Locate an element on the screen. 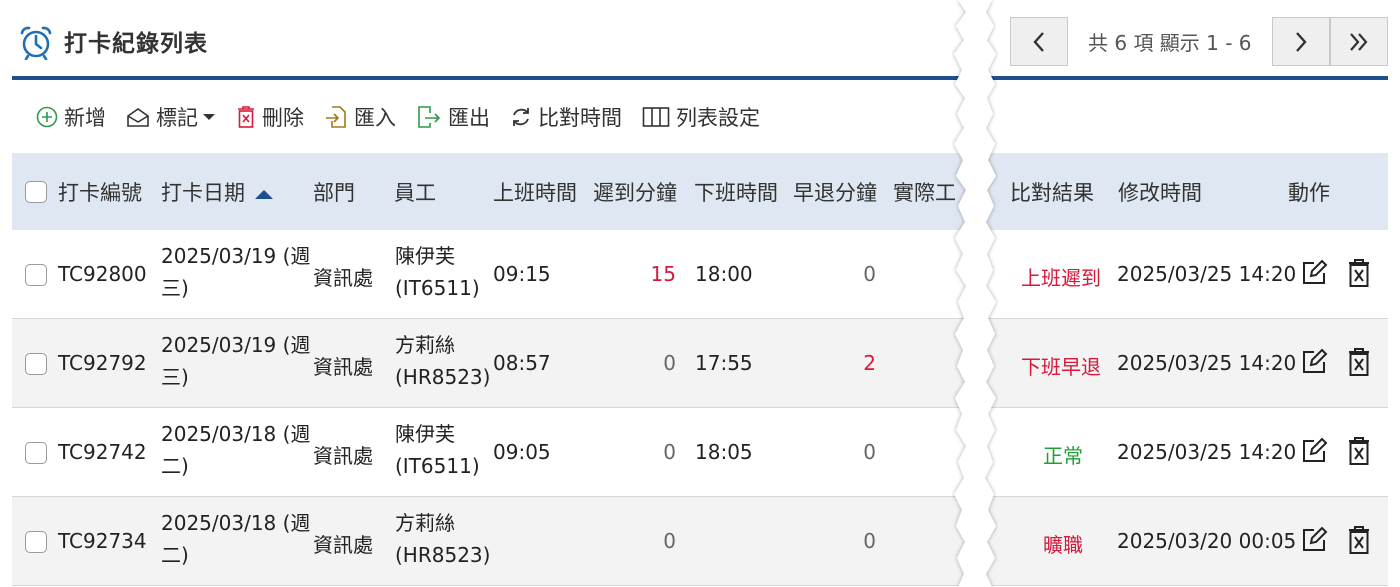 The image size is (1400, 587). late-minutes: 15 is located at coordinates (663, 274).